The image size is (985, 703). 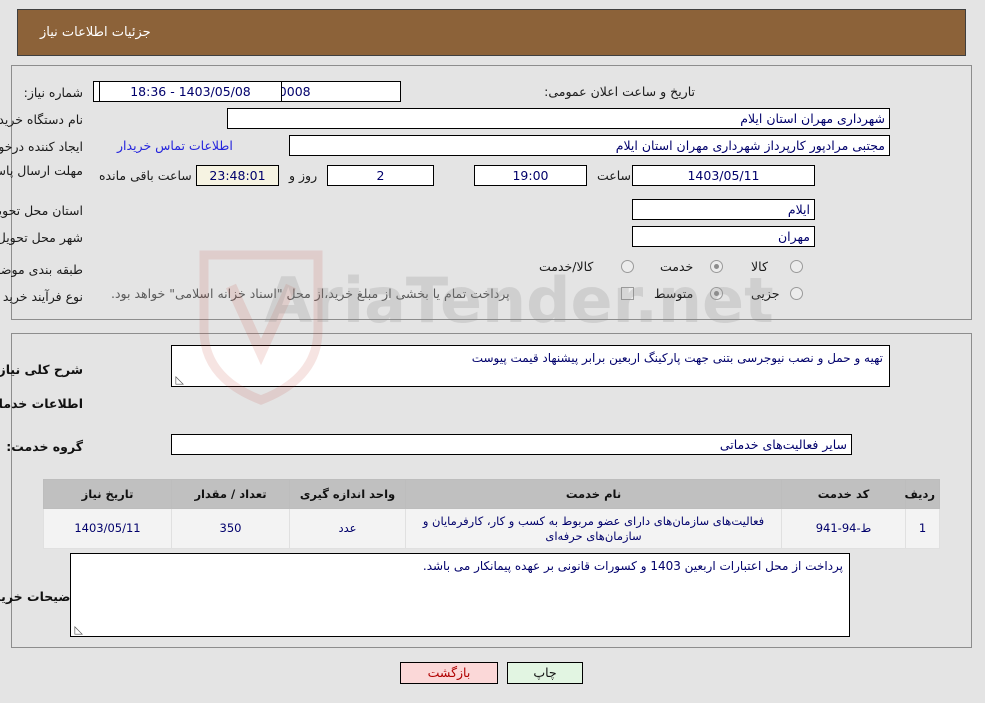 What do you see at coordinates (766, 293) in the screenshot?
I see `radio-process-minor-label: جزیی` at bounding box center [766, 293].